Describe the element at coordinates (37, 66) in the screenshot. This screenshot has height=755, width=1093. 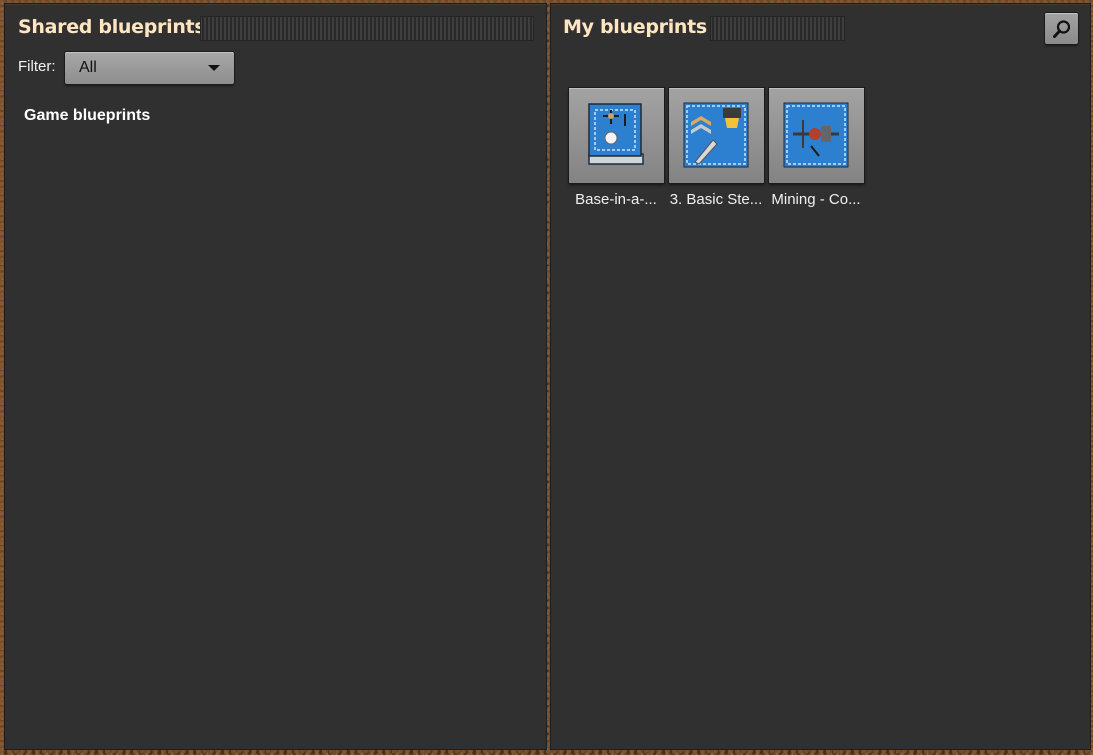
I see `filter-label: Filter:` at that location.